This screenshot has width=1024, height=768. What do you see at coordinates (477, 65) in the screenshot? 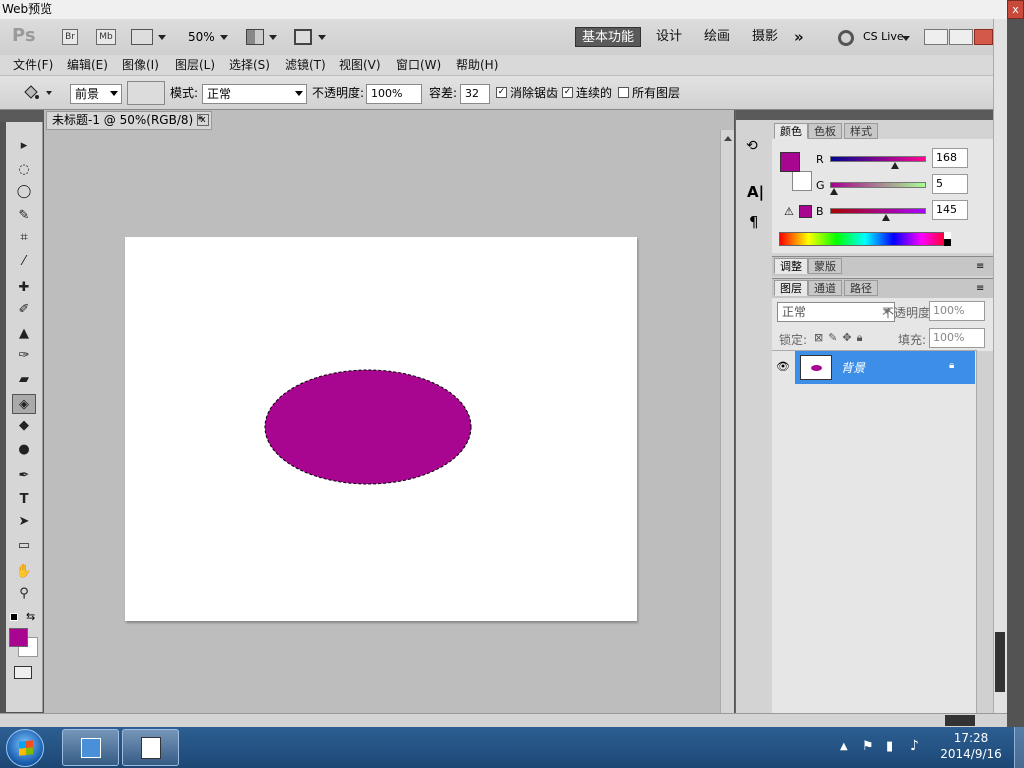
I see `menu-help: 帮助(H)` at bounding box center [477, 65].